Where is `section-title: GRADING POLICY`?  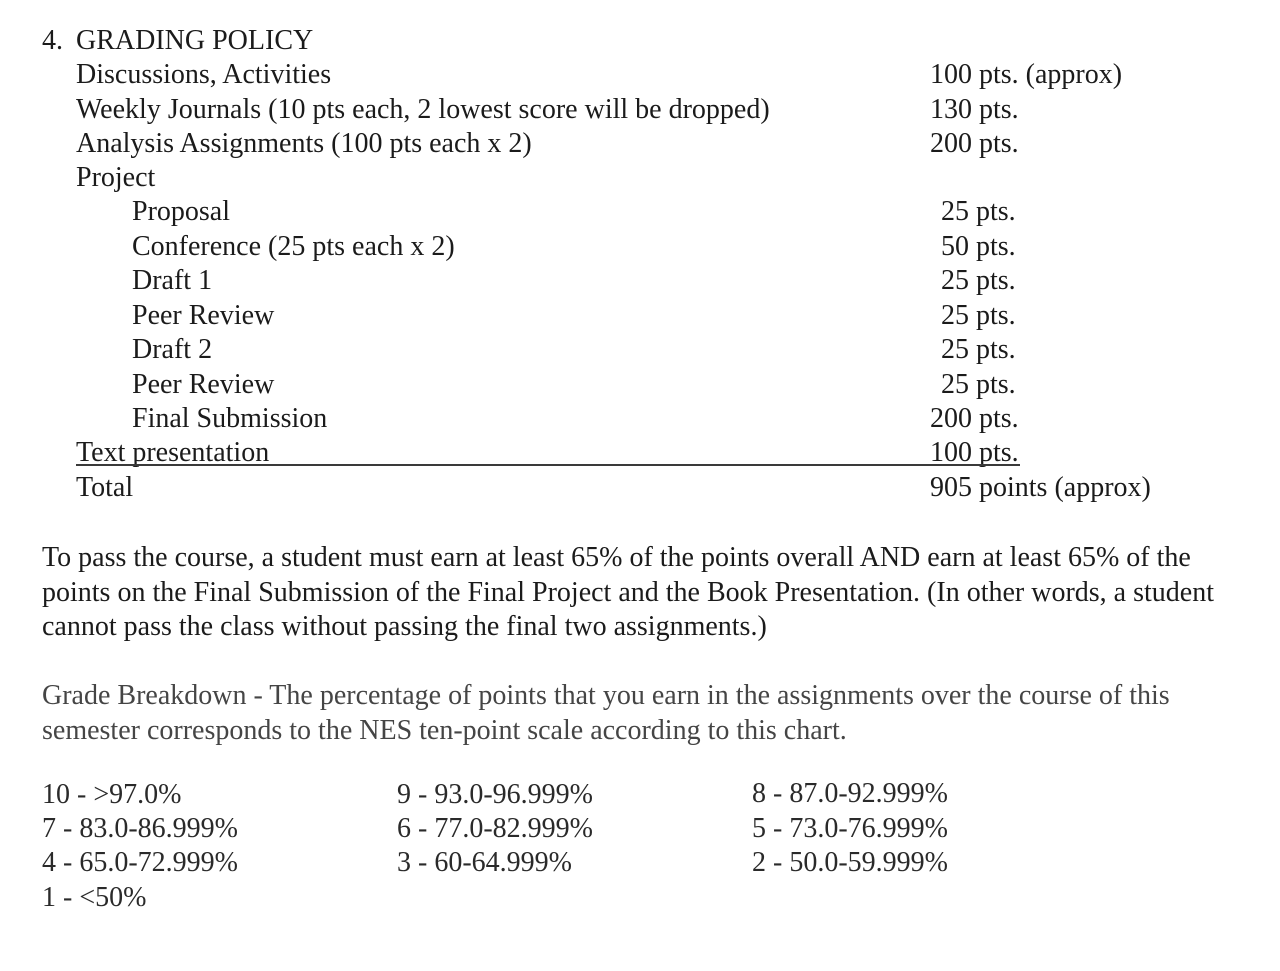 section-title: GRADING POLICY is located at coordinates (195, 40).